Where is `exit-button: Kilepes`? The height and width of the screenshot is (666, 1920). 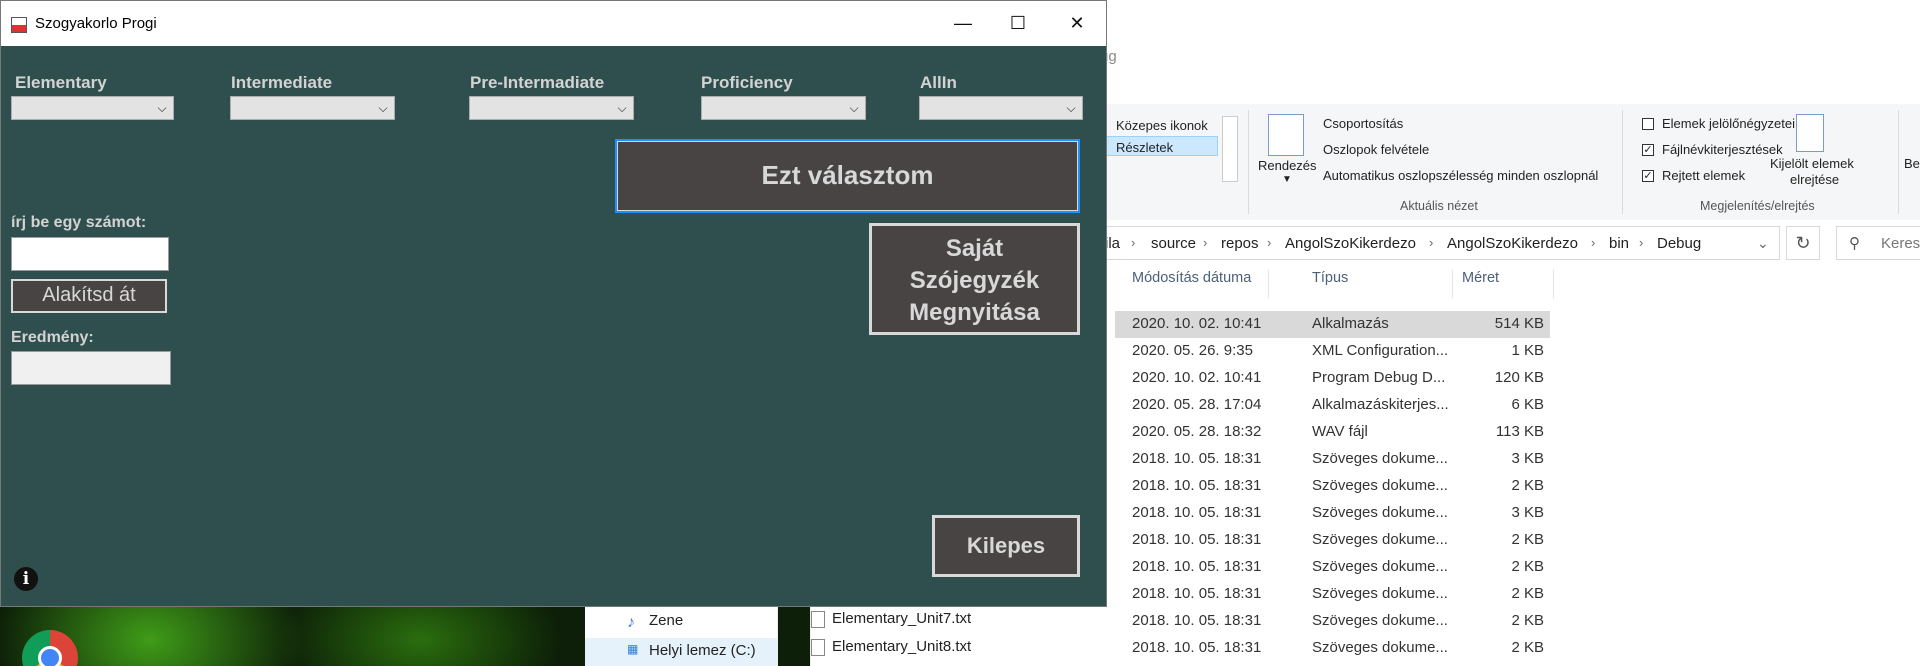 exit-button: Kilepes is located at coordinates (1006, 546).